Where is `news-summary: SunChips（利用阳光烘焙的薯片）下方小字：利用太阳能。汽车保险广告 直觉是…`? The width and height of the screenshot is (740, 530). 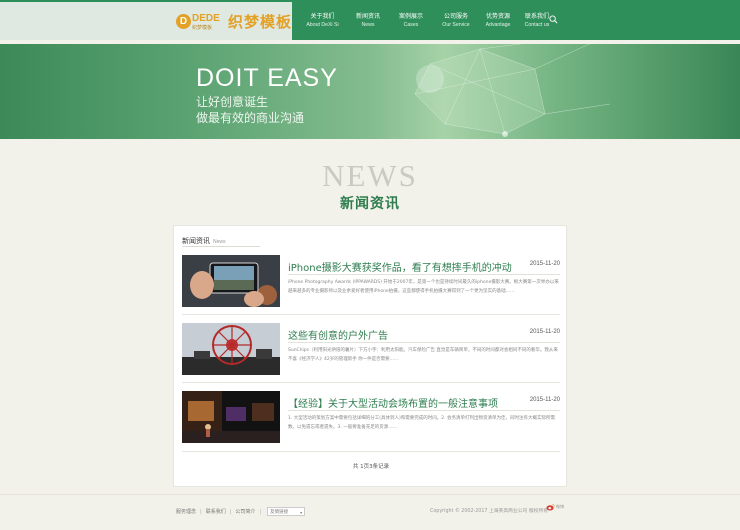 news-summary: SunChips（利用阳光烘焙的薯片）下方小字：利用太阳能。汽车保险广告 直觉是… is located at coordinates (423, 355).